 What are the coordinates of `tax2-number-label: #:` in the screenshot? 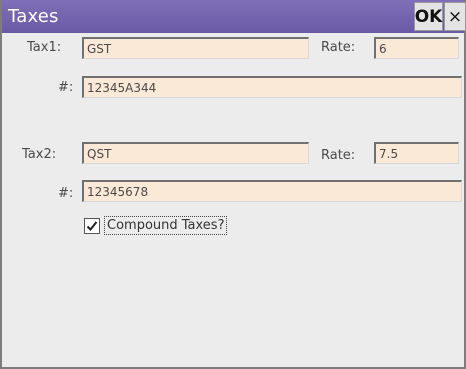 It's located at (66, 193).